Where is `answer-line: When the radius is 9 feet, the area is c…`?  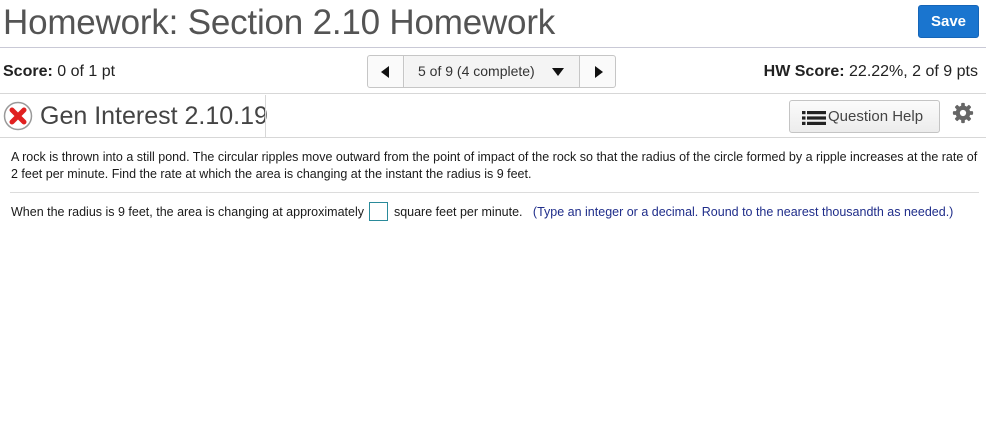 answer-line: When the radius is 9 feet, the area is c… is located at coordinates (495, 211).